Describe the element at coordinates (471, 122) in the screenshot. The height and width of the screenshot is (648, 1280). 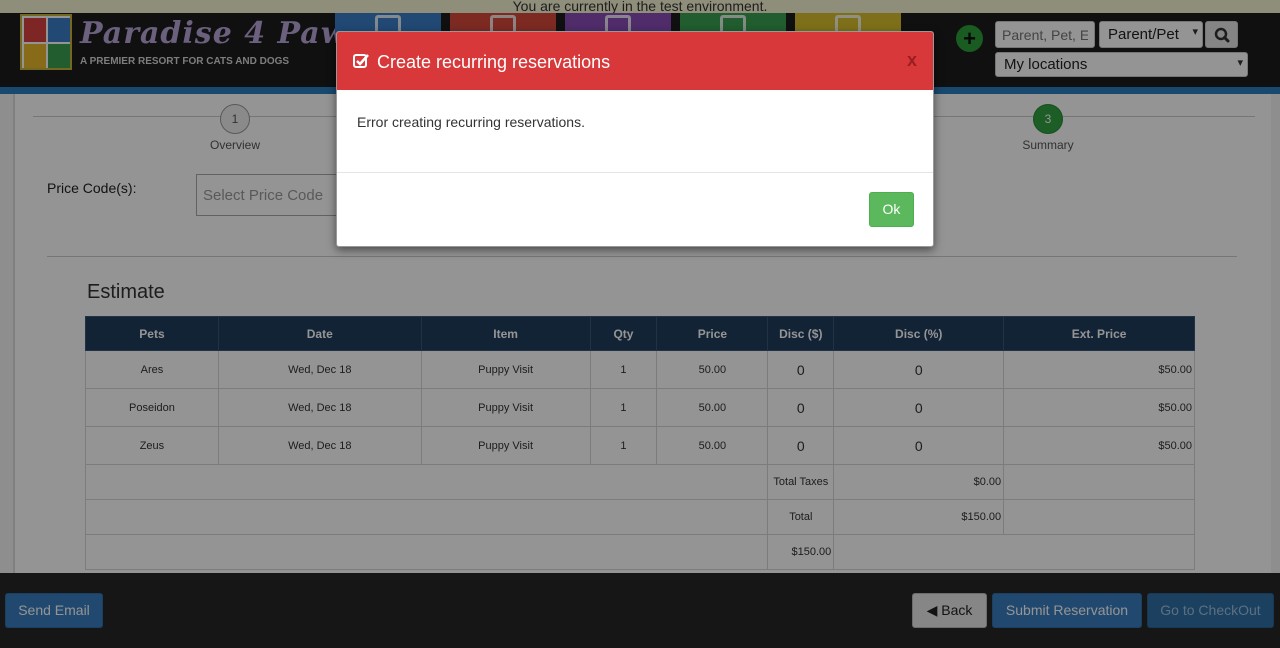
I see `modal-message: Error creating recurring reservations.` at that location.